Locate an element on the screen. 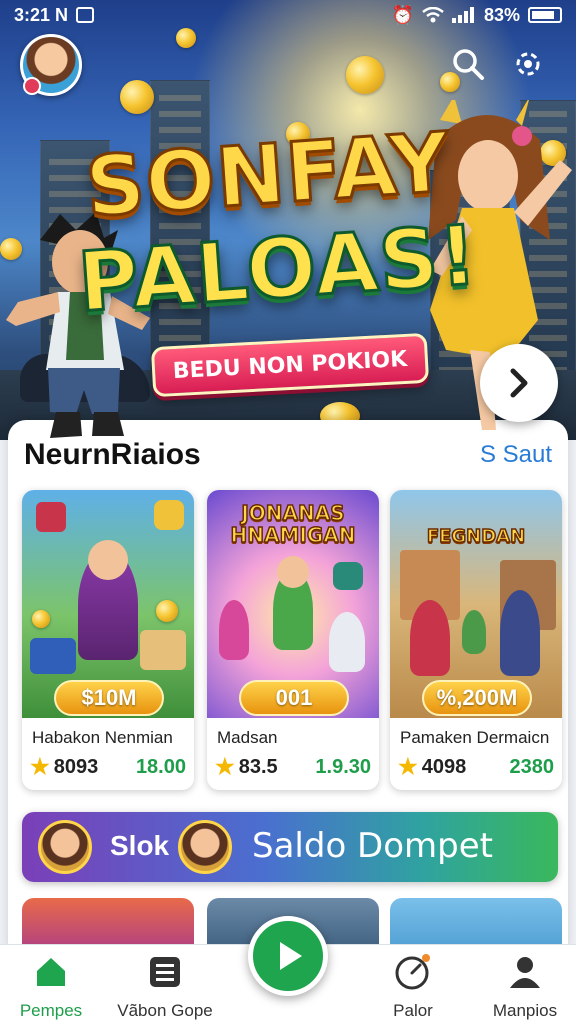 The image size is (576, 1024). game-art-title: FEGNDAN is located at coordinates (476, 536).